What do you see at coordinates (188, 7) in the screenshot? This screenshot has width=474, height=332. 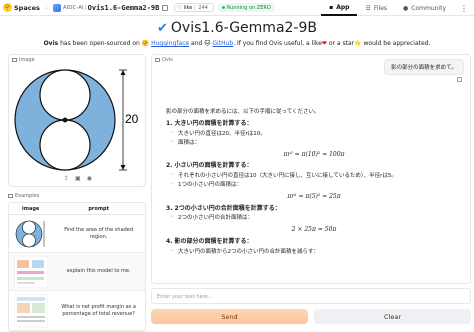 I see `like-label: like` at bounding box center [188, 7].